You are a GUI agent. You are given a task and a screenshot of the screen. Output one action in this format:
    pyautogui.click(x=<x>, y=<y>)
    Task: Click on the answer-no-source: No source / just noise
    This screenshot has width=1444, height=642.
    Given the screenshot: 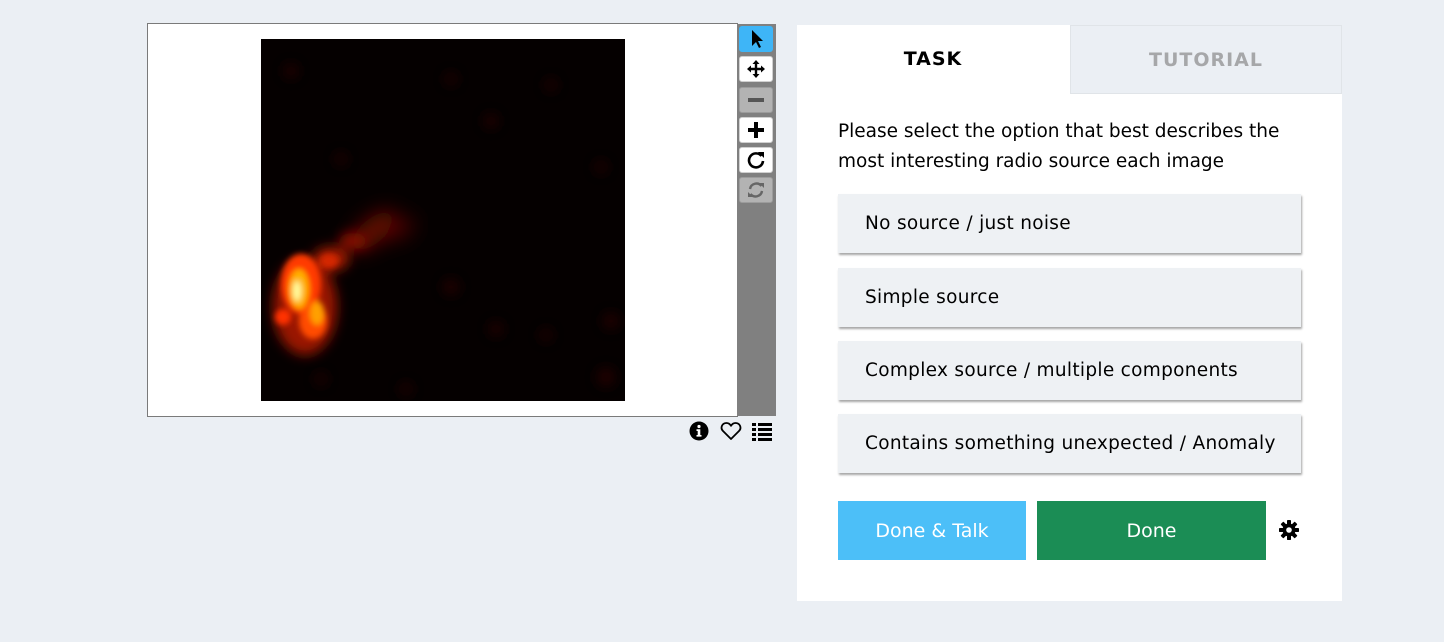 What is the action you would take?
    pyautogui.click(x=1069, y=223)
    